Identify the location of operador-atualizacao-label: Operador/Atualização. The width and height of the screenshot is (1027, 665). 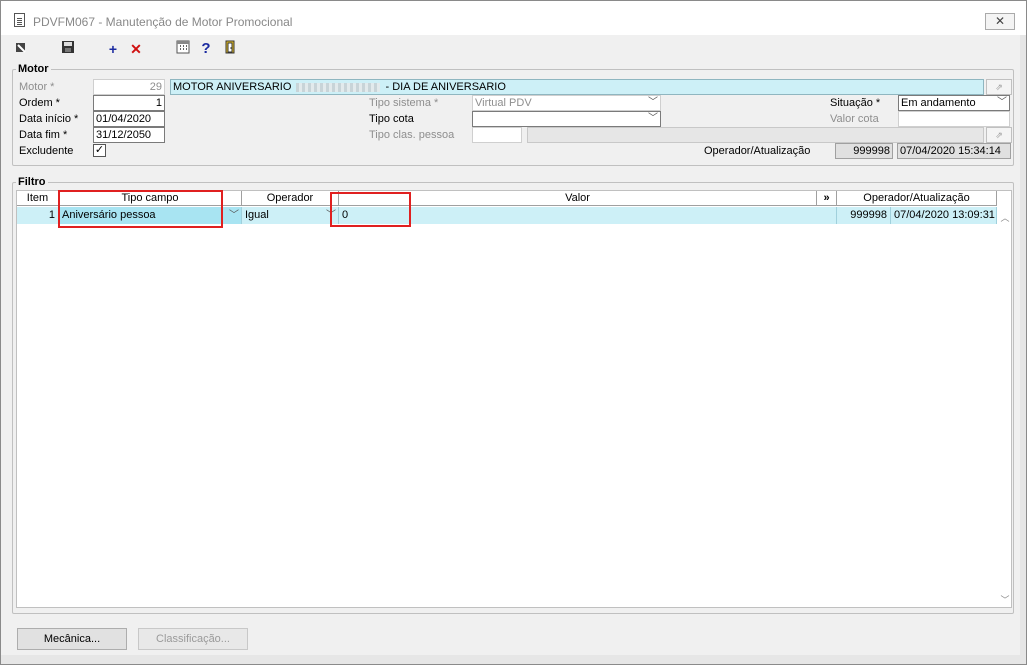
(757, 151).